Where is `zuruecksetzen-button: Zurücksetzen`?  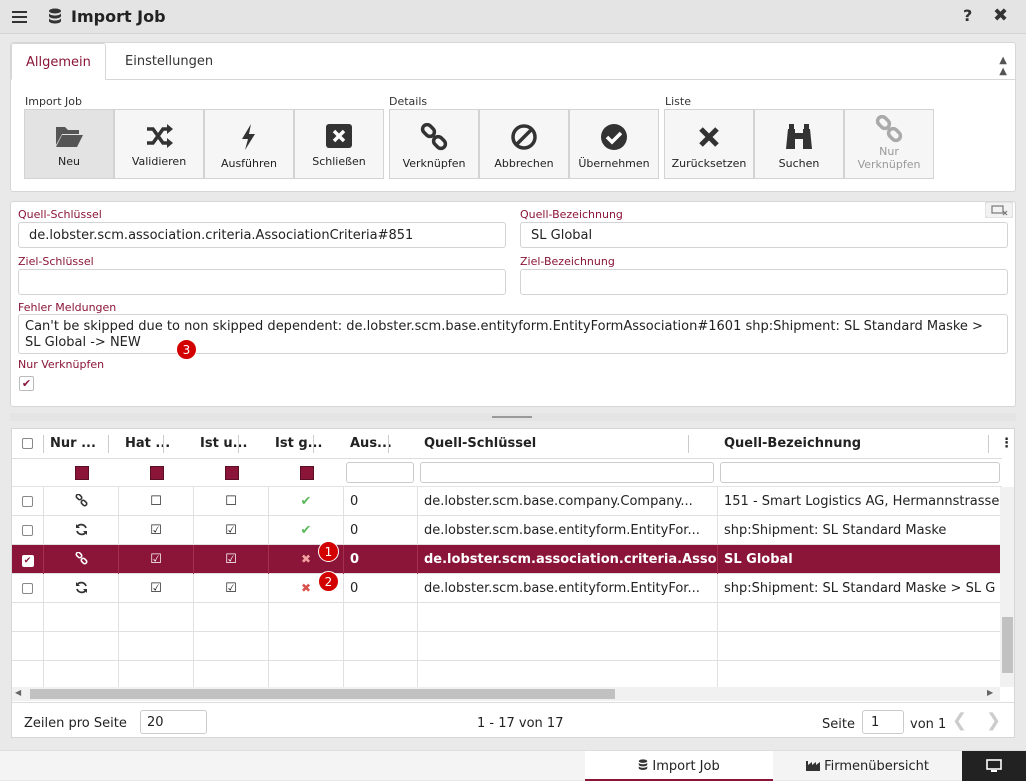 zuruecksetzen-button: Zurücksetzen is located at coordinates (709, 144).